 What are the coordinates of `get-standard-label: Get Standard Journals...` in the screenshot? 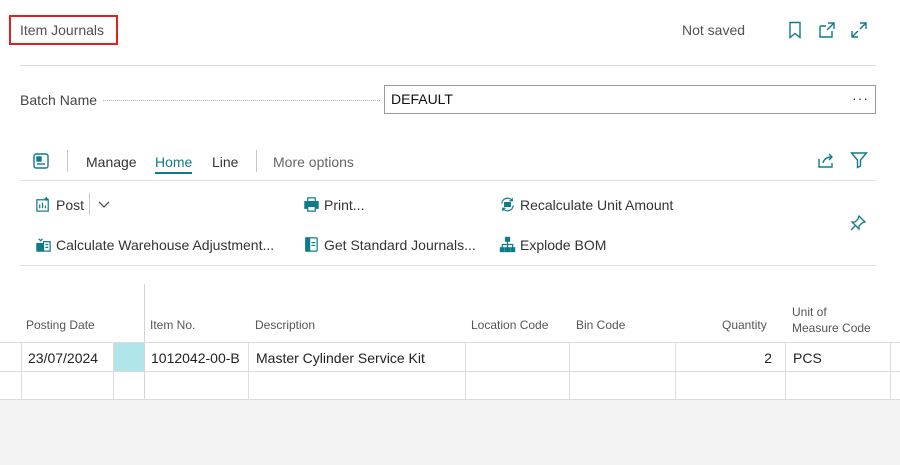 It's located at (400, 244).